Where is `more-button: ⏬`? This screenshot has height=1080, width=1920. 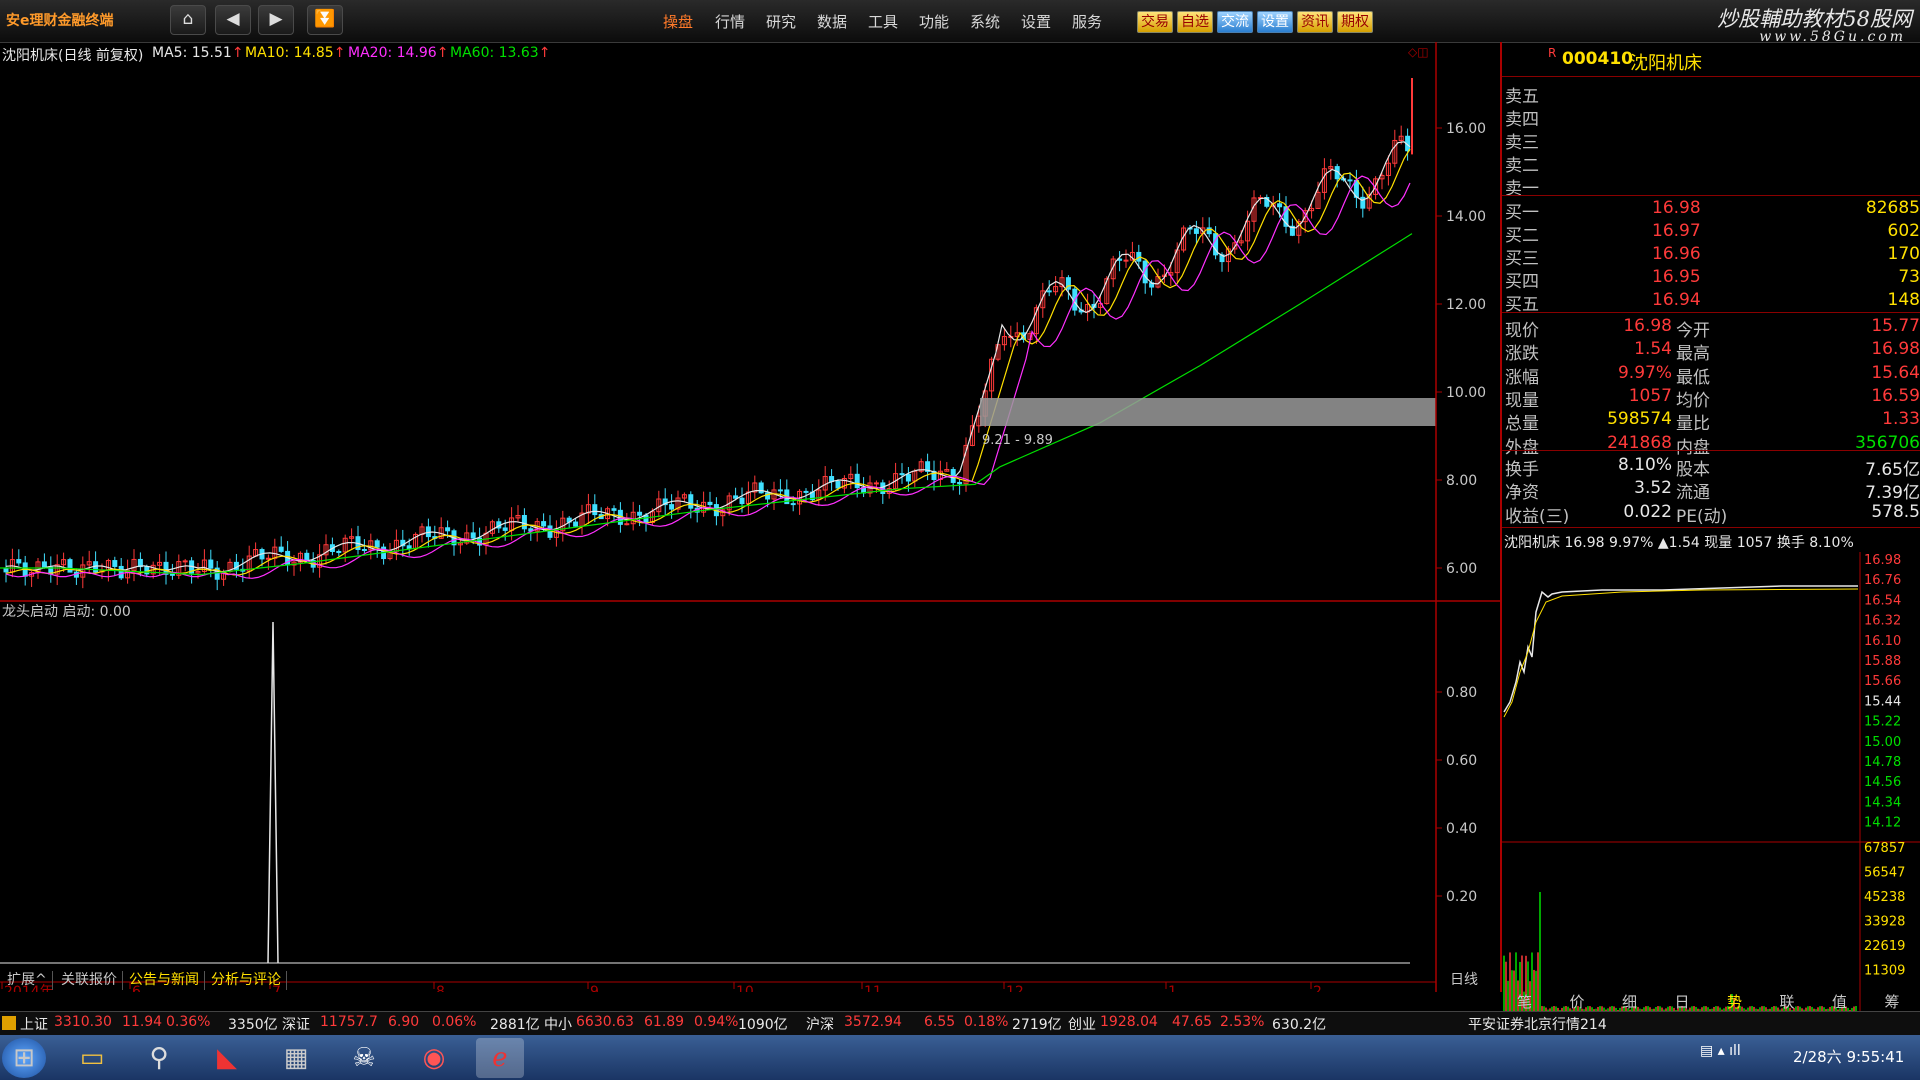
more-button: ⏬ is located at coordinates (325, 20).